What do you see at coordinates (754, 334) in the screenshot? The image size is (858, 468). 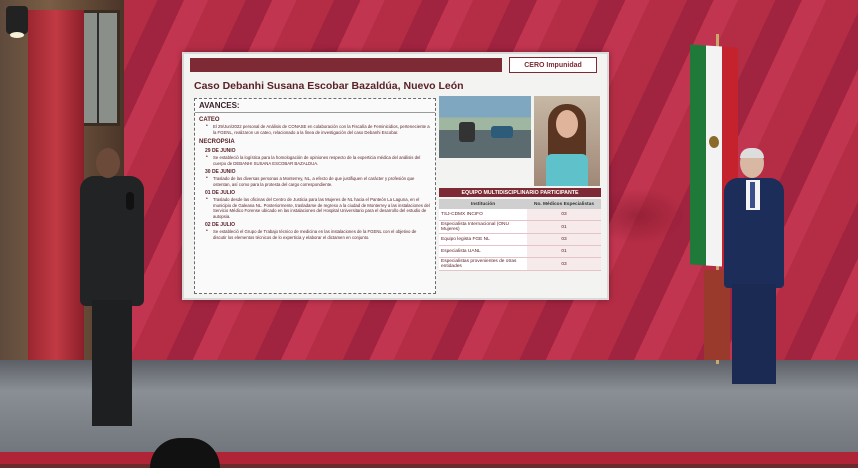 I see `official-legs` at bounding box center [754, 334].